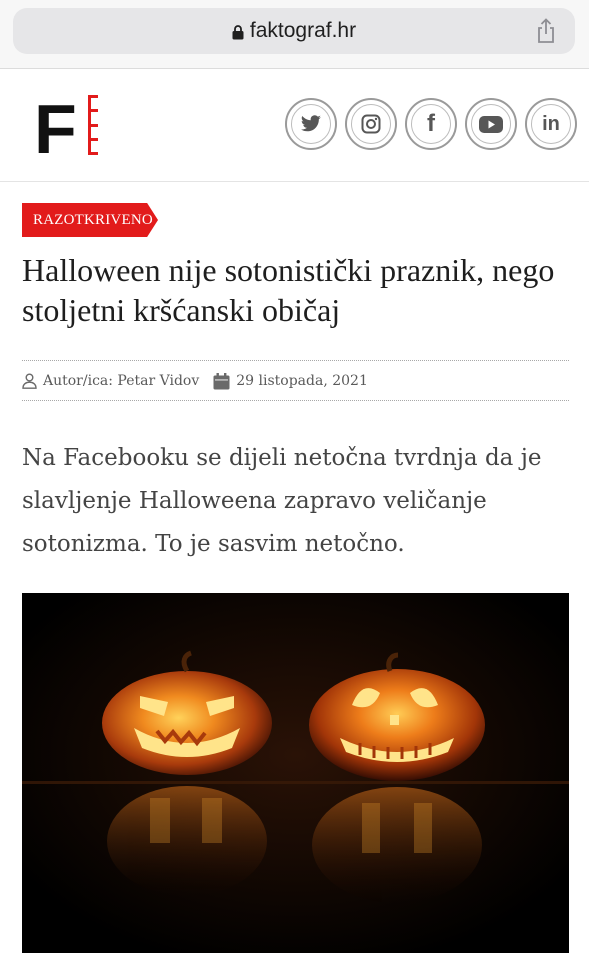  I want to click on category-badge: RAZOTKRIVENO, so click(90, 220).